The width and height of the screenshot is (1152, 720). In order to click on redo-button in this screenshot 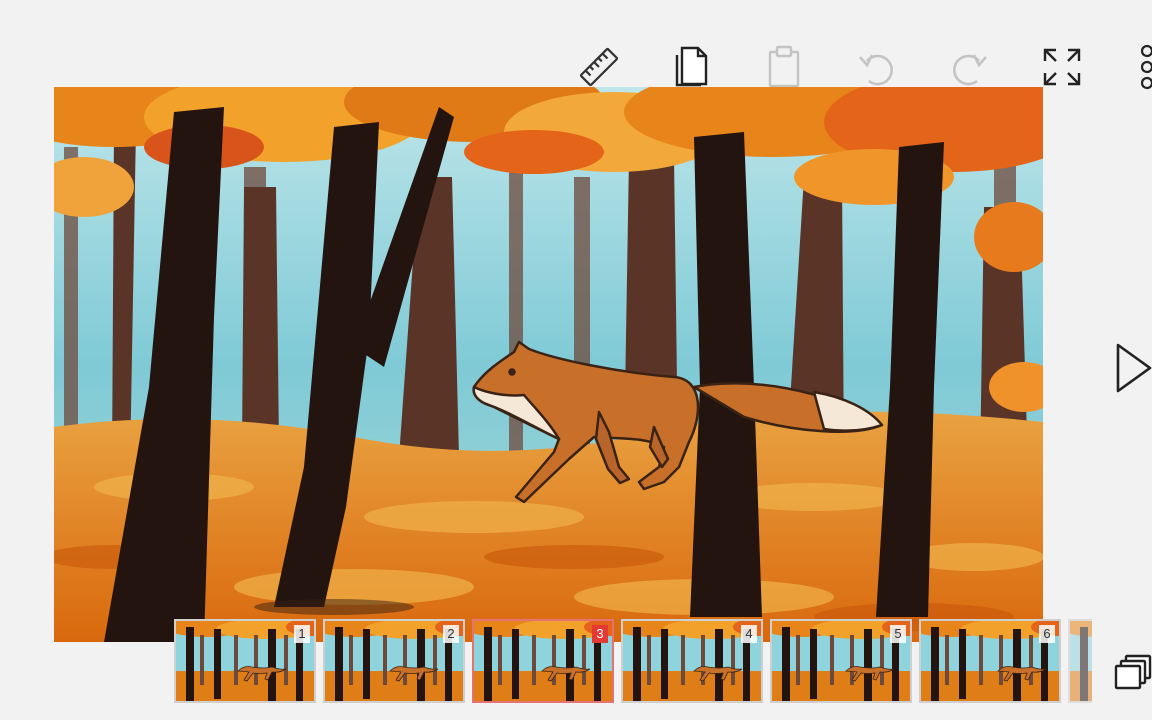, I will do `click(969, 67)`.